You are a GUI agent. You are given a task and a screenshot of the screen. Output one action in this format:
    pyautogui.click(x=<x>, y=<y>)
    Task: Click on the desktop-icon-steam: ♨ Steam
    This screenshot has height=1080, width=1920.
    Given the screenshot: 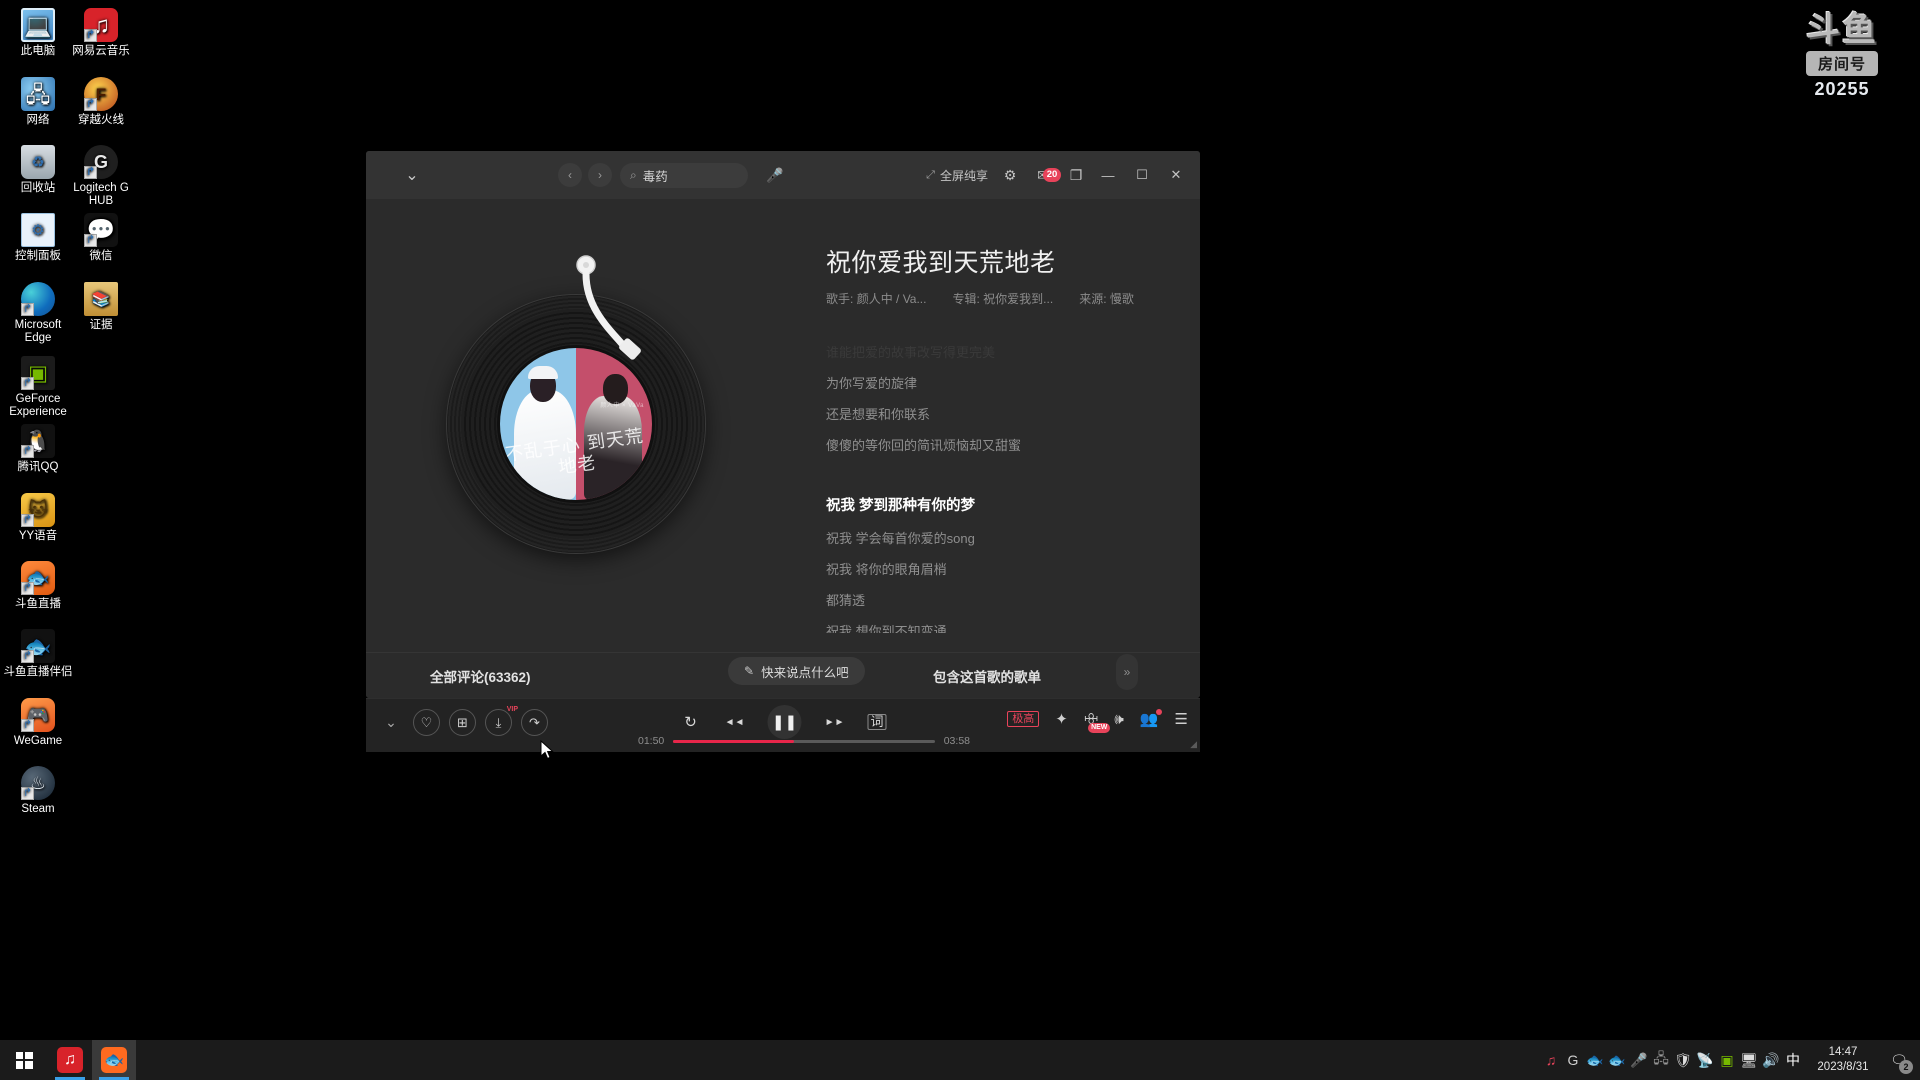 What is the action you would take?
    pyautogui.click(x=38, y=791)
    